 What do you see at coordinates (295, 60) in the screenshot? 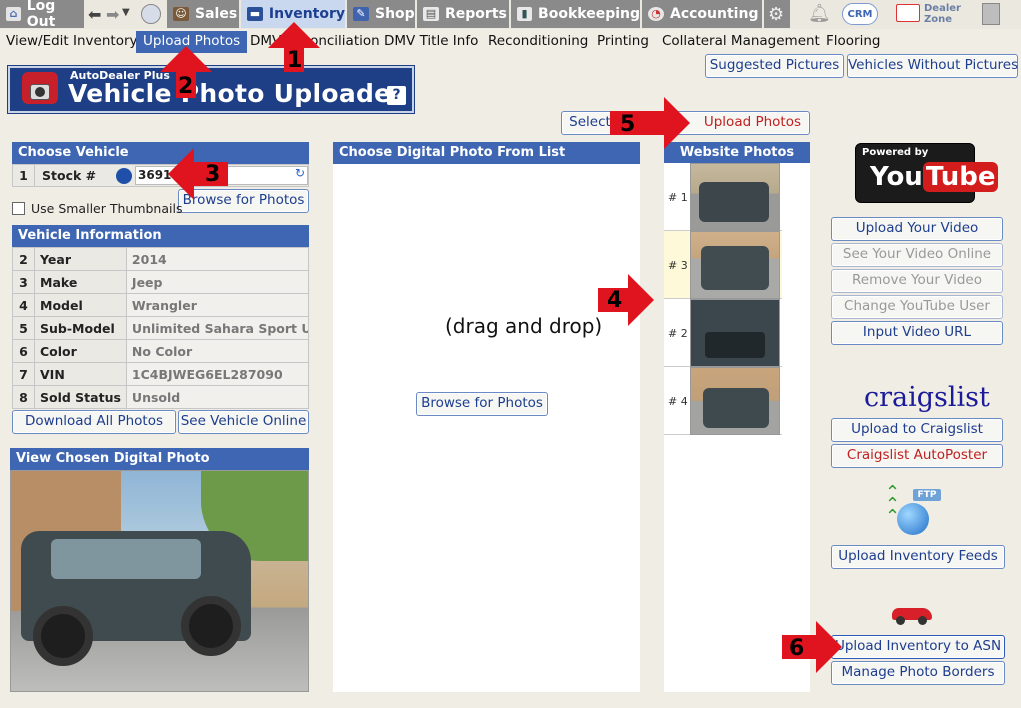
I see `annotation-number-1: 1` at bounding box center [295, 60].